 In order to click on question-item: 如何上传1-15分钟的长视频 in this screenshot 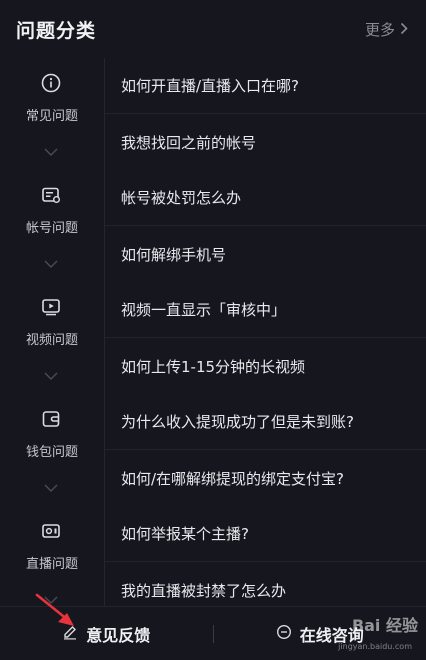, I will do `click(265, 366)`.